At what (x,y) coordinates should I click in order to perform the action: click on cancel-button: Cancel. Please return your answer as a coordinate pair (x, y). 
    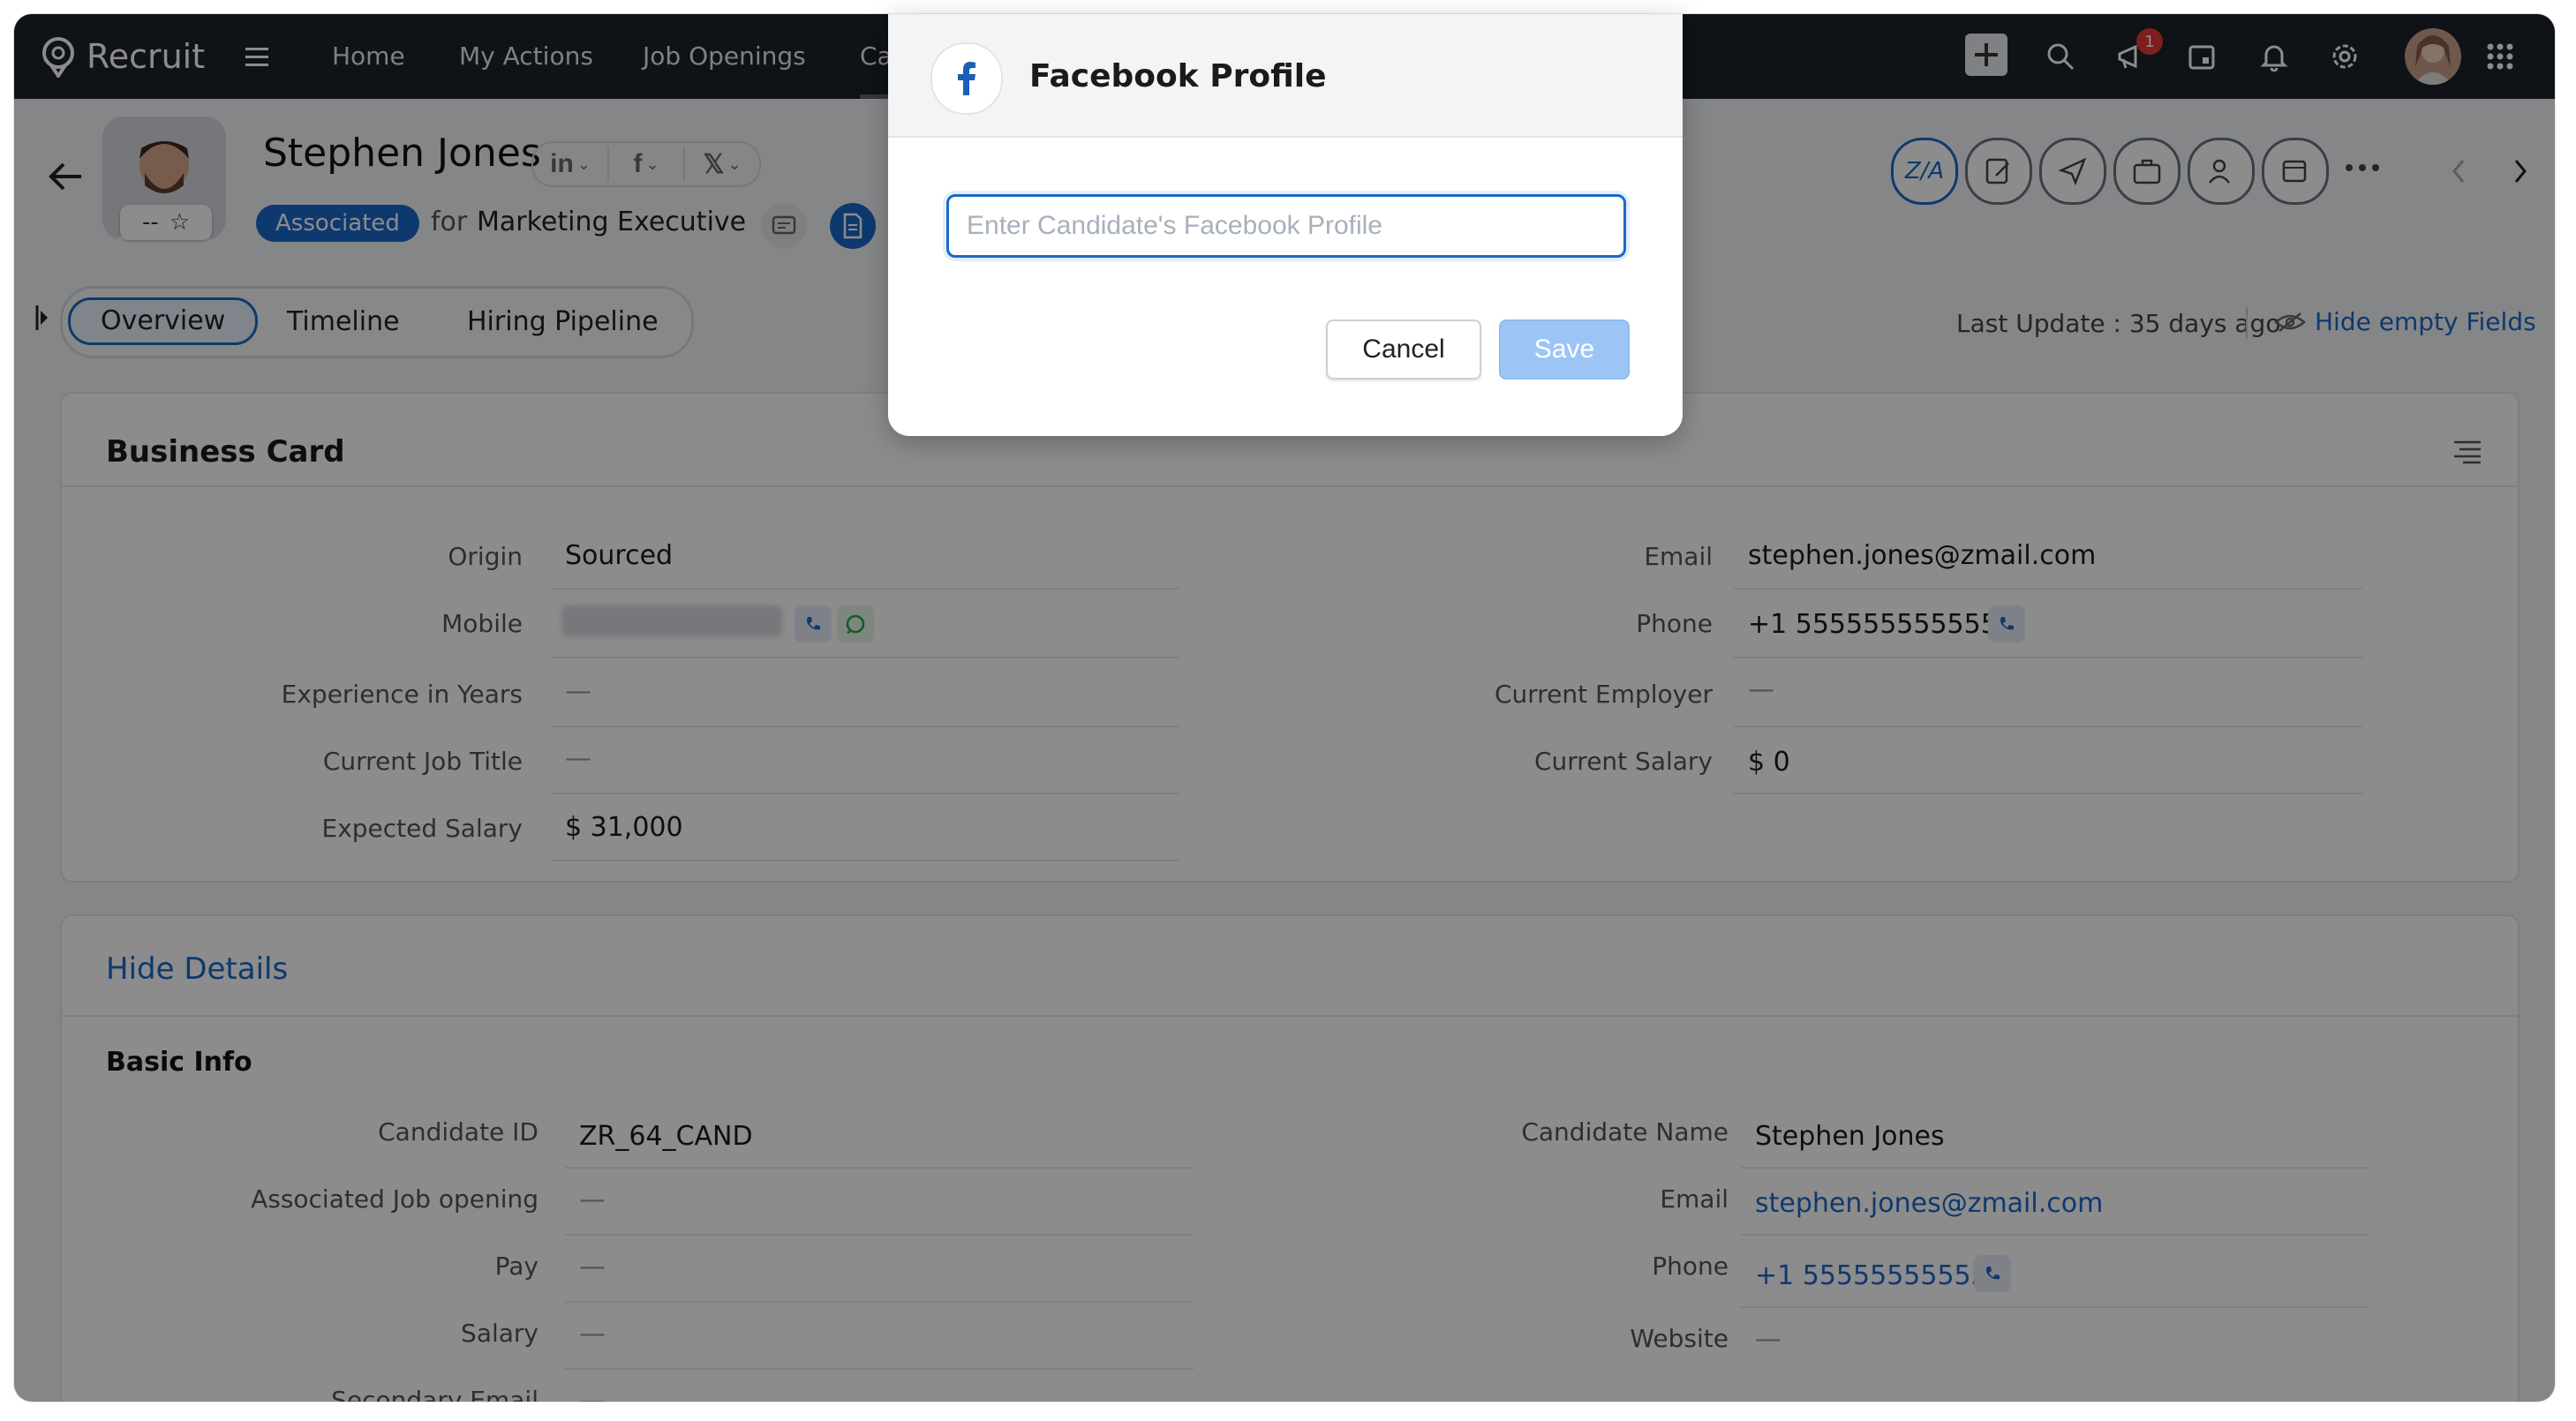
    Looking at the image, I should click on (1404, 350).